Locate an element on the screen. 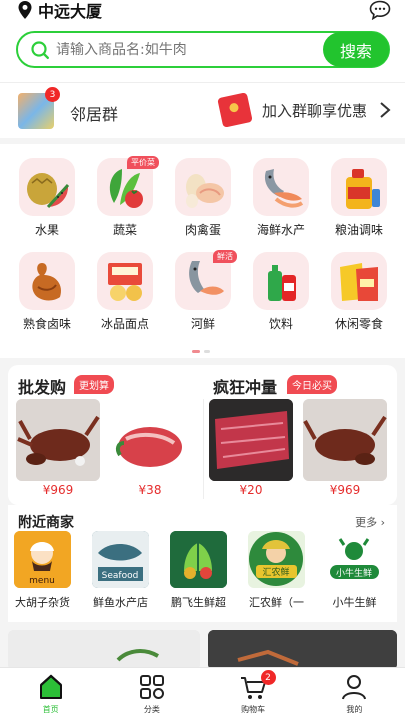  pork-product-image is located at coordinates (150, 440).